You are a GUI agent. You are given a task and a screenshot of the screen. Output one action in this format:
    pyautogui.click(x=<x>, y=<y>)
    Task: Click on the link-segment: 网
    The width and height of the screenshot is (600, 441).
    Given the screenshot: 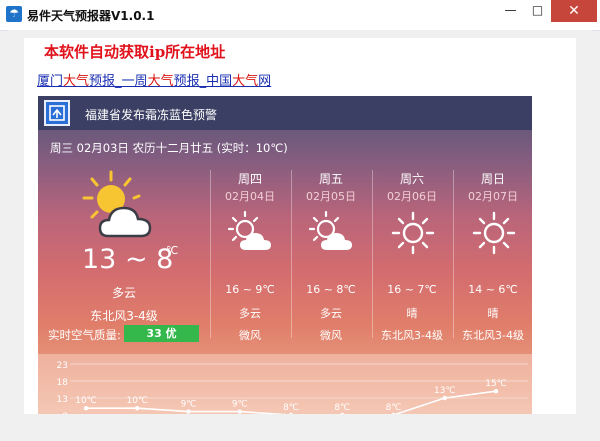 What is the action you would take?
    pyautogui.click(x=265, y=81)
    